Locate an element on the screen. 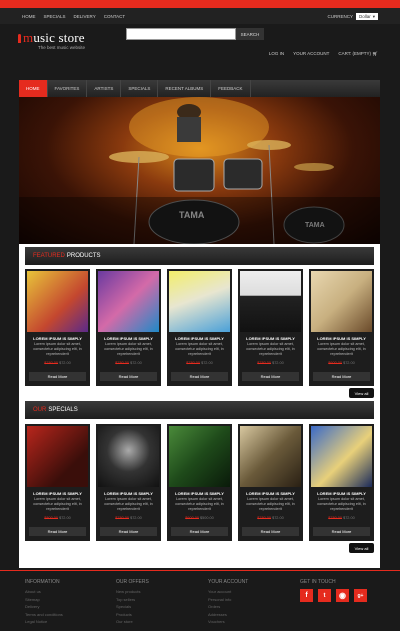 The height and width of the screenshot is (631, 400). footer-link: New products is located at coordinates (132, 592).